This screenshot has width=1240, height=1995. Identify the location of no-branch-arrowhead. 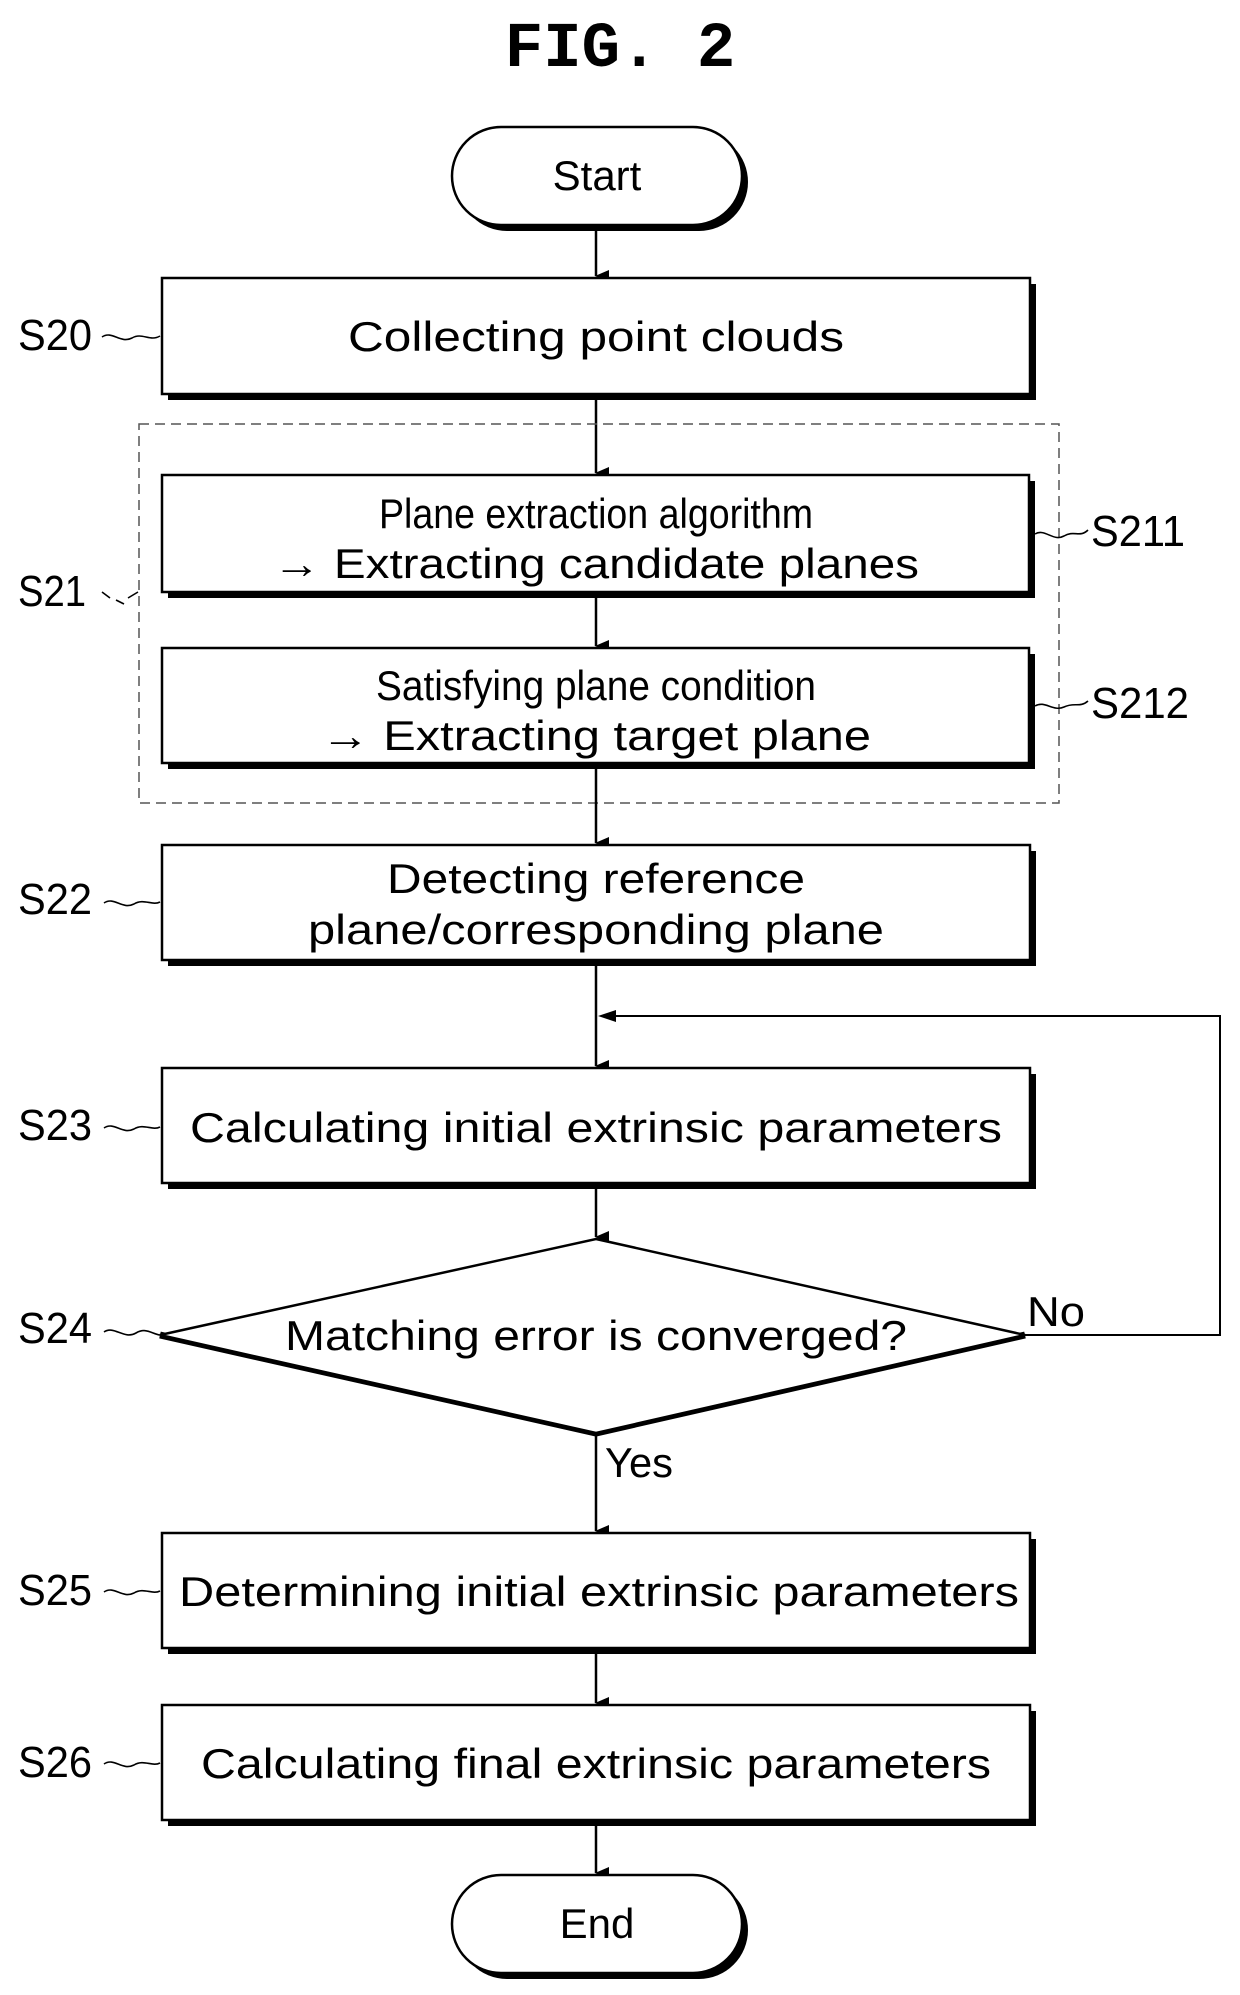
(607, 1016).